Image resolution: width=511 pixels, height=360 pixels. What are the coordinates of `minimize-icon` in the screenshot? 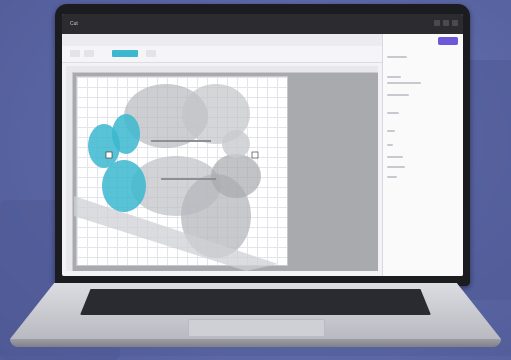 It's located at (437, 23).